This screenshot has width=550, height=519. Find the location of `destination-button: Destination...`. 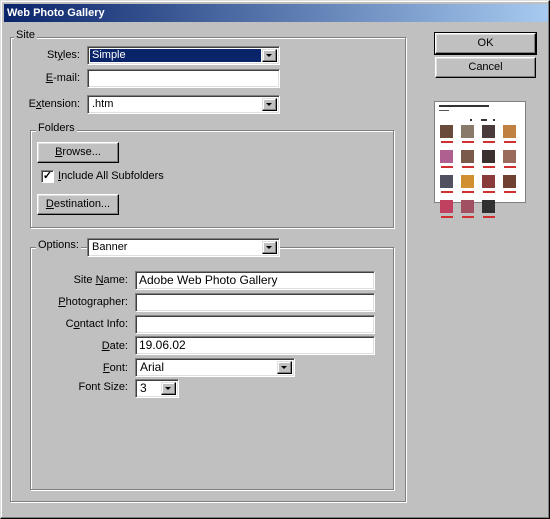

destination-button: Destination... is located at coordinates (78, 204).